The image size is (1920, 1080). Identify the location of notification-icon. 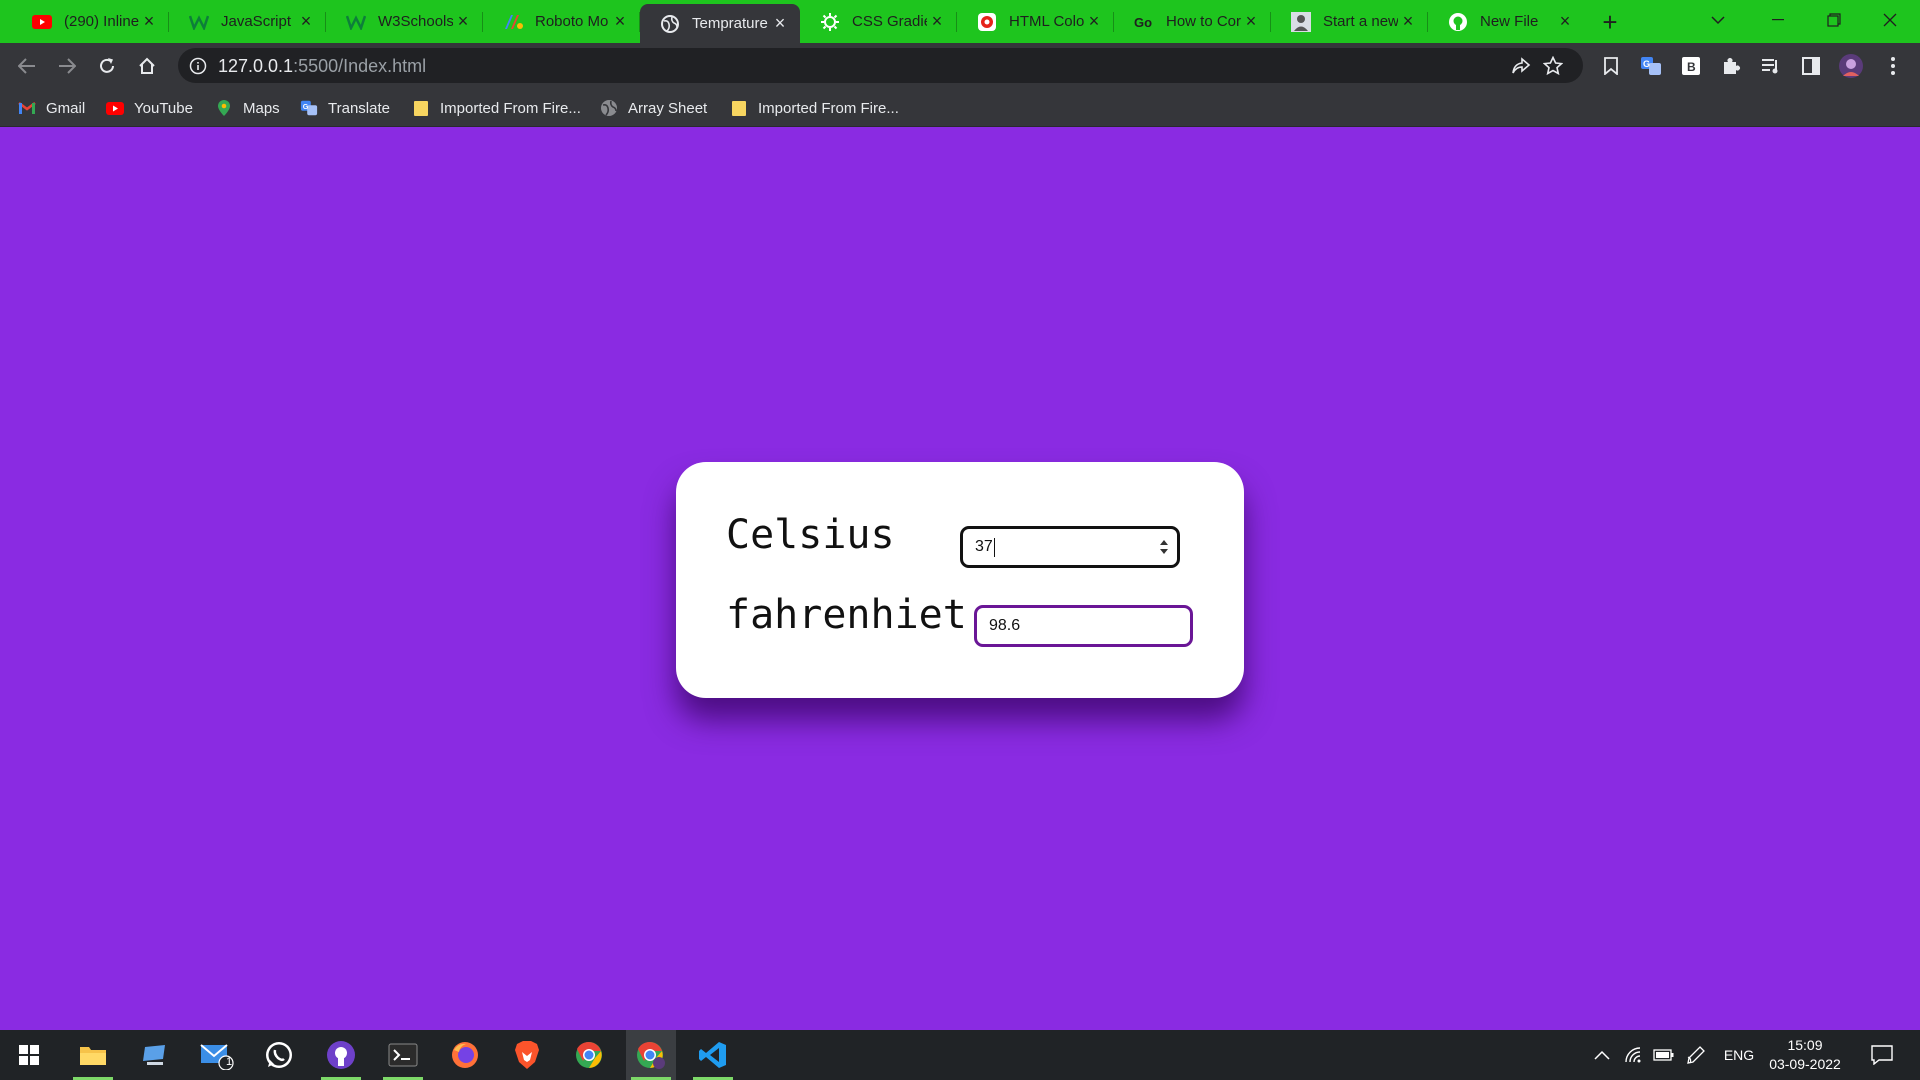
(1882, 1055).